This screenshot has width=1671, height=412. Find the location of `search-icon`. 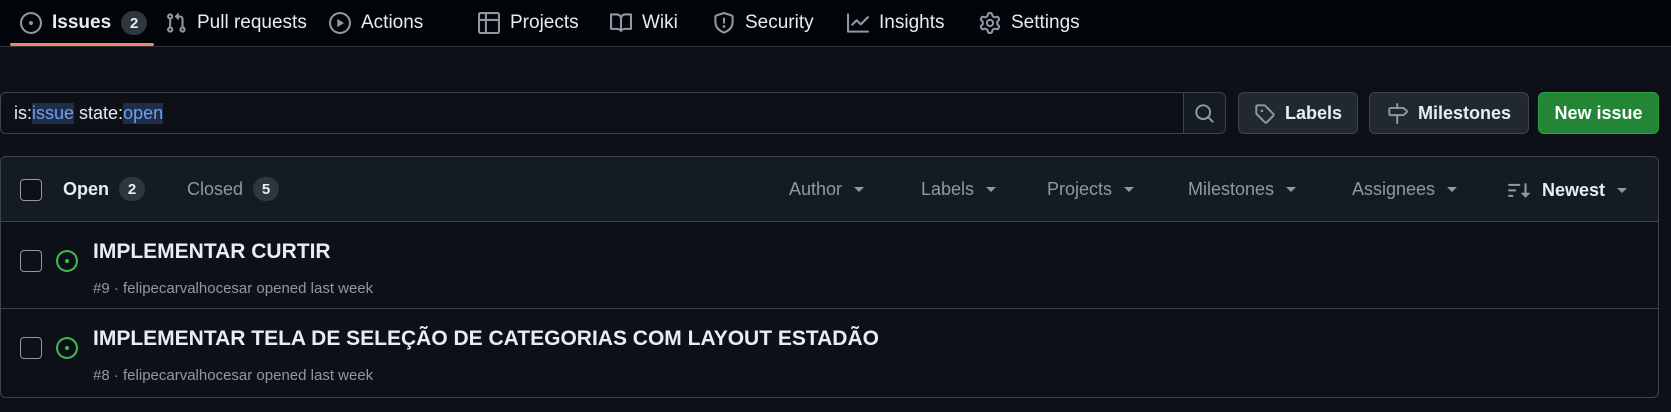

search-icon is located at coordinates (1204, 113).